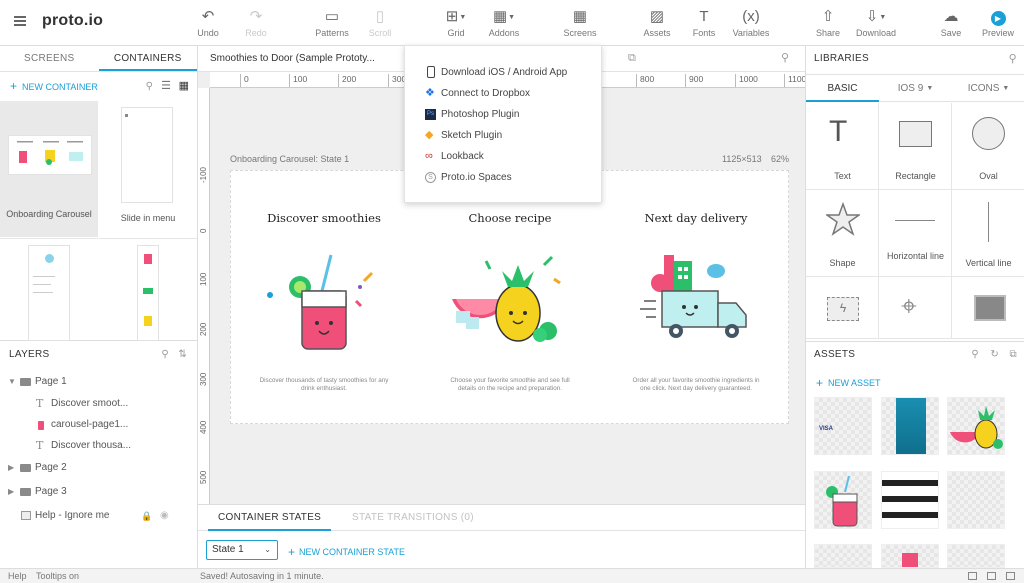 Image resolution: width=1024 pixels, height=583 pixels. Describe the element at coordinates (147, 58) in the screenshot. I see `tab-containers: CONTAINERS` at that location.